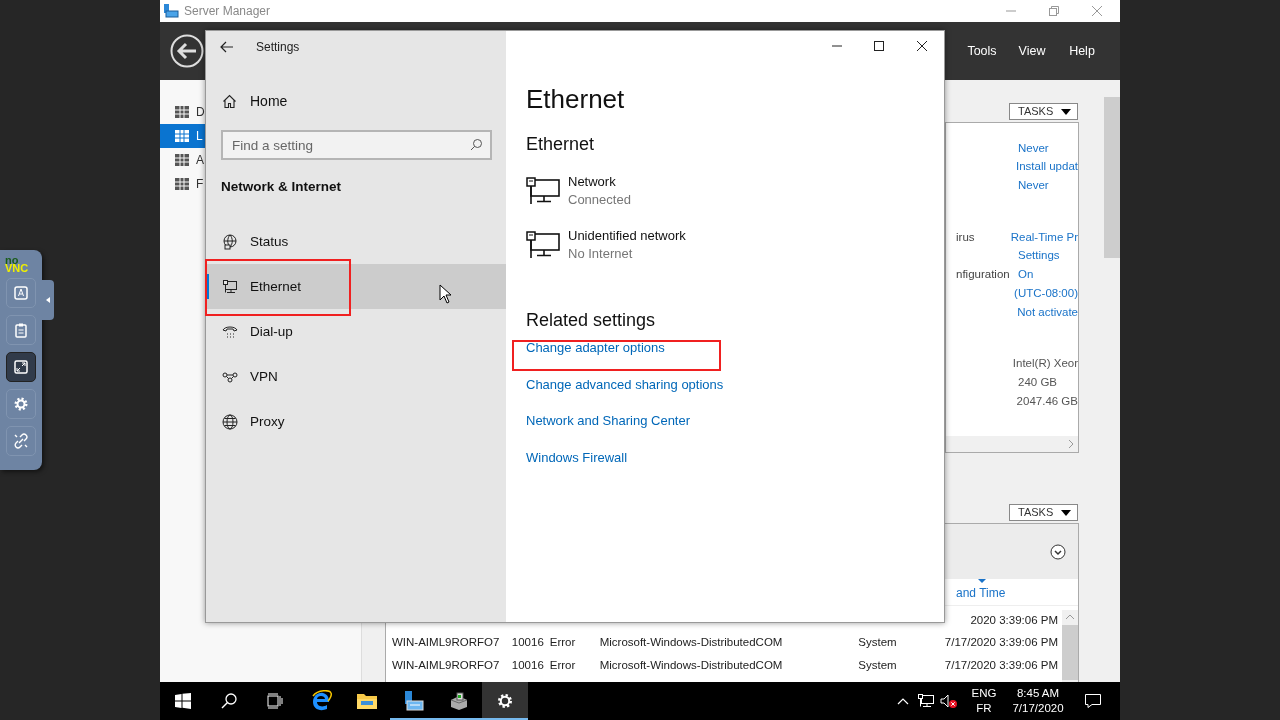 The width and height of the screenshot is (1280, 720). Describe the element at coordinates (183, 701) in the screenshot. I see `windows-logo-icon` at that location.